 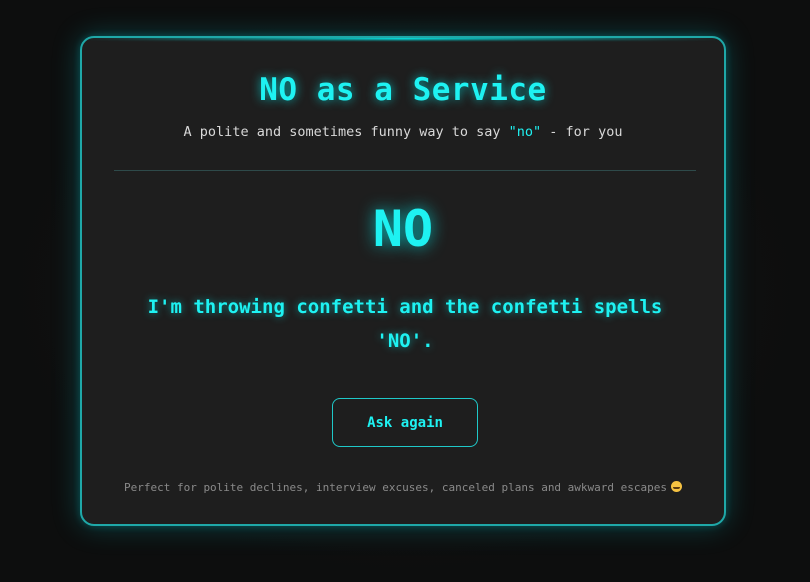 I want to click on subtitle-accent-no: "no", so click(x=525, y=132).